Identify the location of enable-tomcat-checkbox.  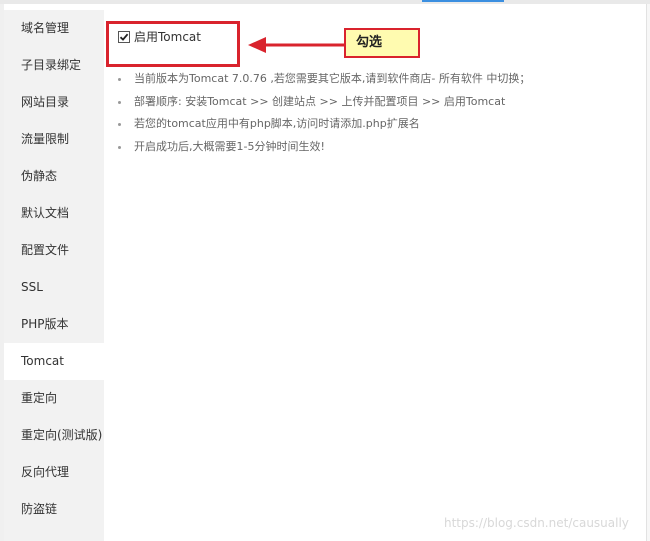
(124, 37).